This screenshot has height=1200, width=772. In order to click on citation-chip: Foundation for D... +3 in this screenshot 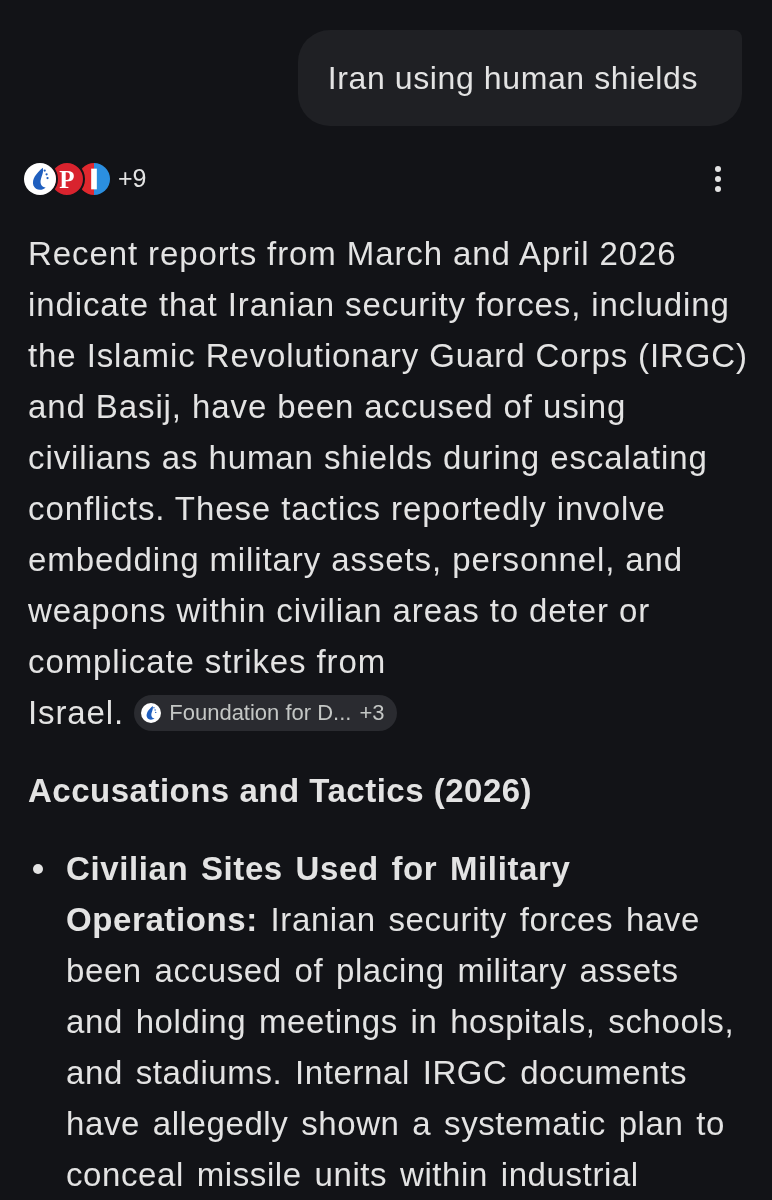, I will do `click(265, 713)`.